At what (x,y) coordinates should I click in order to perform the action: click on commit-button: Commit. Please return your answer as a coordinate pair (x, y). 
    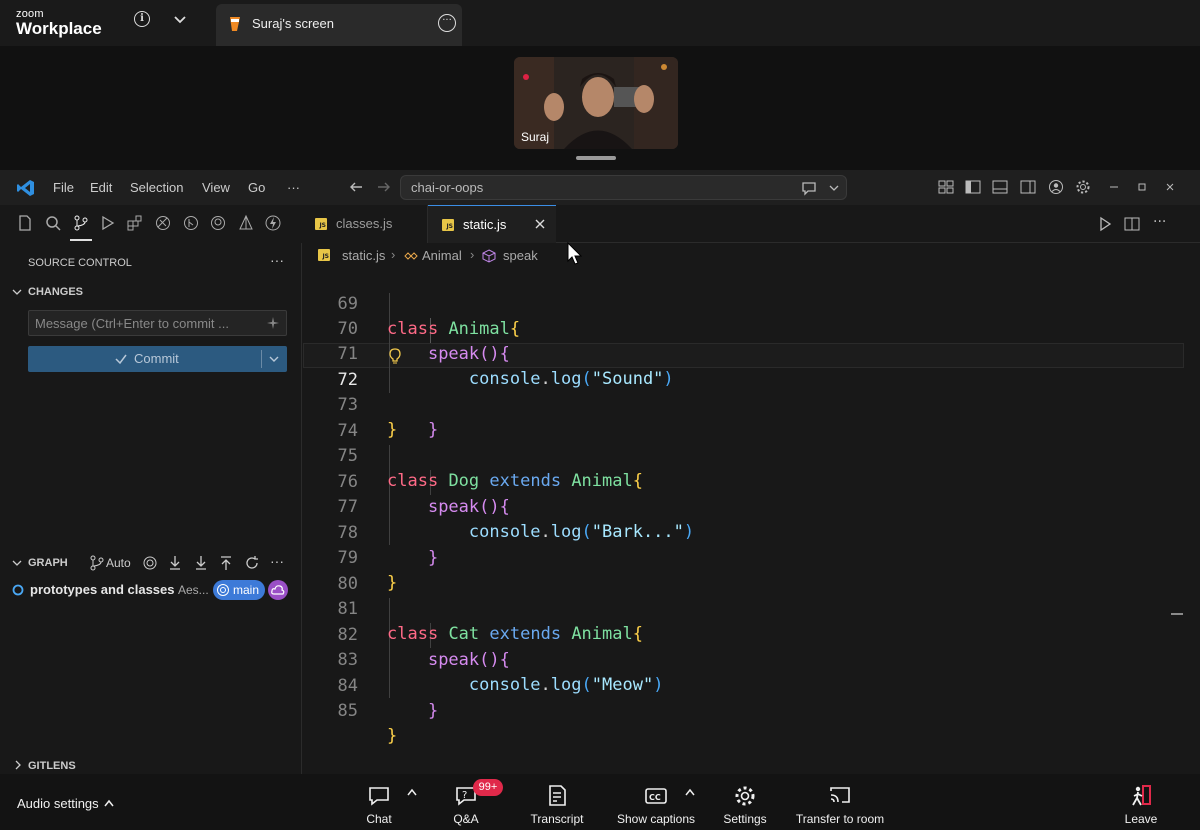
    Looking at the image, I should click on (157, 359).